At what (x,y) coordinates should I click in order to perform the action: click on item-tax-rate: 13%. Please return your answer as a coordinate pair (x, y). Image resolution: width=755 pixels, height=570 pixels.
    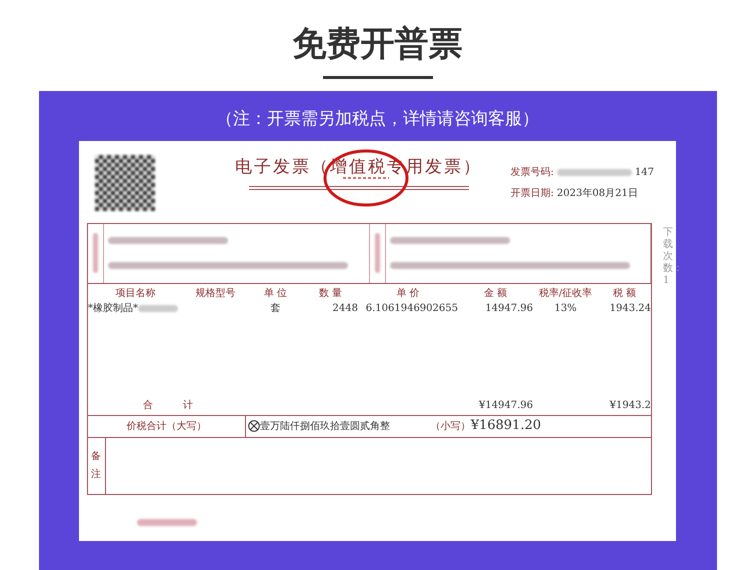
    Looking at the image, I should click on (565, 309).